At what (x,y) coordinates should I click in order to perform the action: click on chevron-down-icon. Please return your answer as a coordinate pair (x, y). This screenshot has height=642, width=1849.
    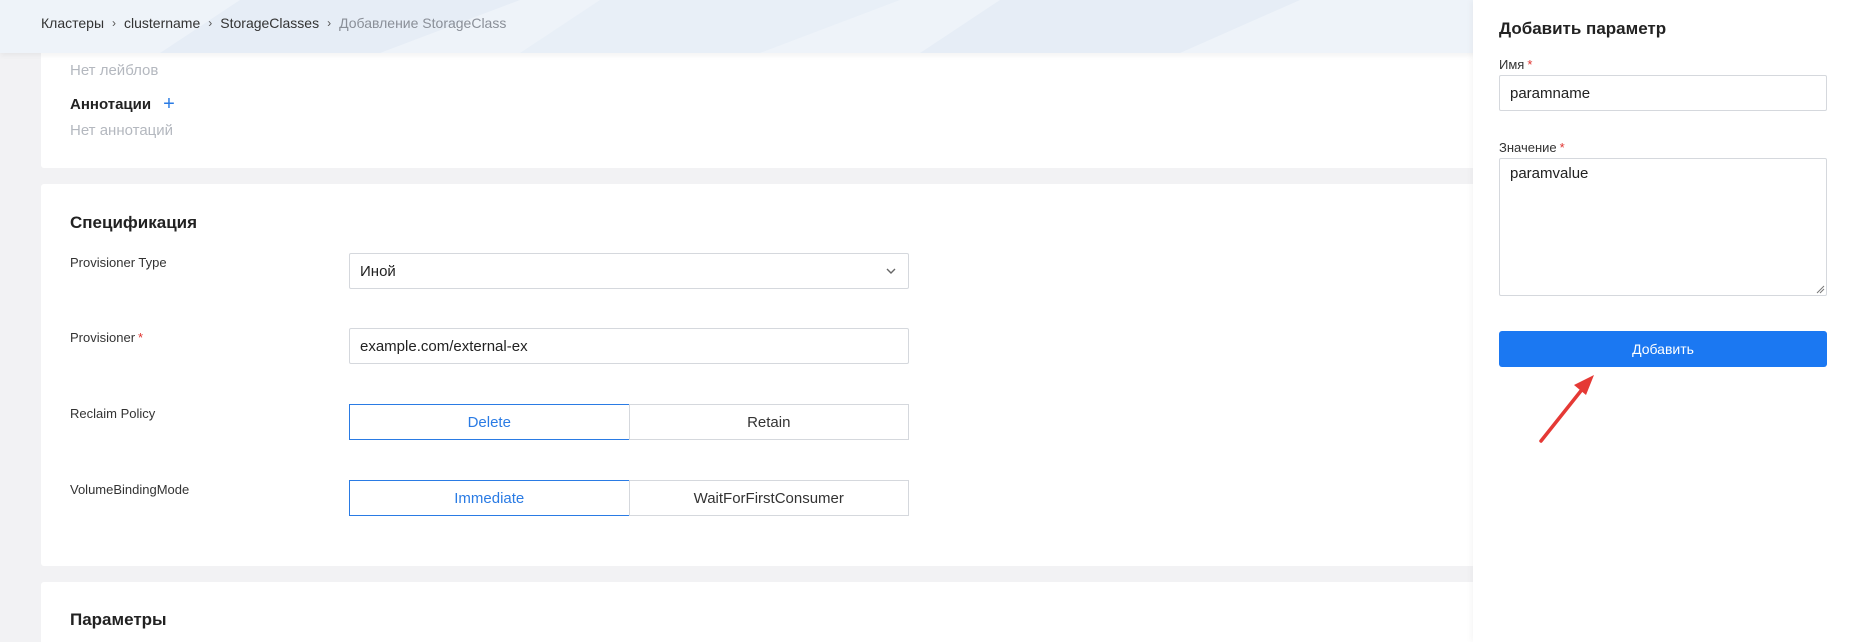
    Looking at the image, I should click on (891, 271).